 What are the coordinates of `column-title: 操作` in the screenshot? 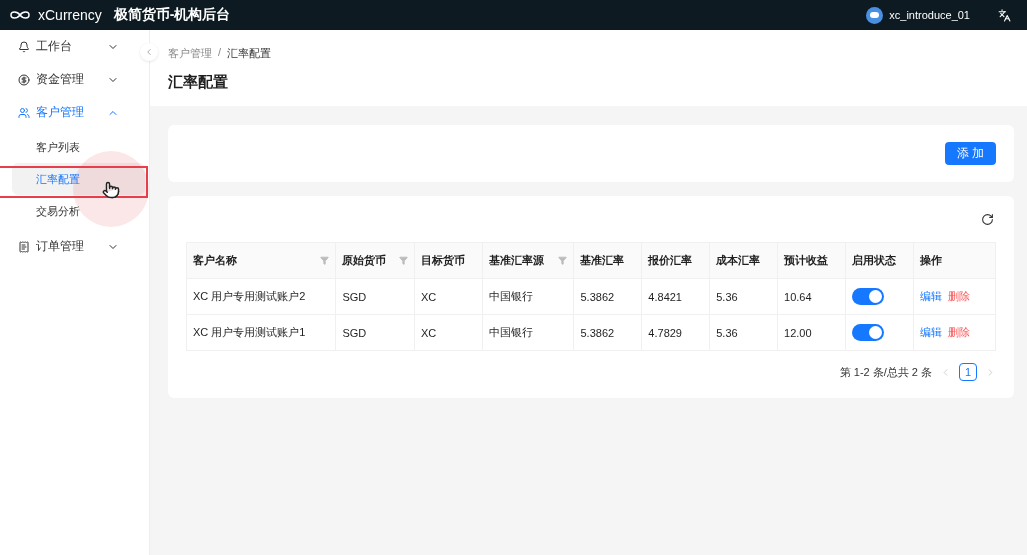 It's located at (930, 260).